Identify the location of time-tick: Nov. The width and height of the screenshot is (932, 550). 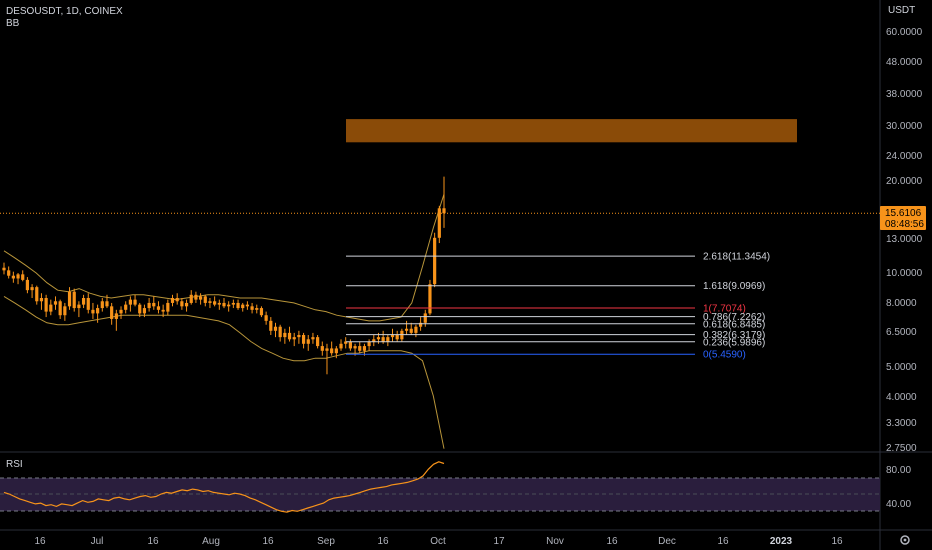
(555, 541).